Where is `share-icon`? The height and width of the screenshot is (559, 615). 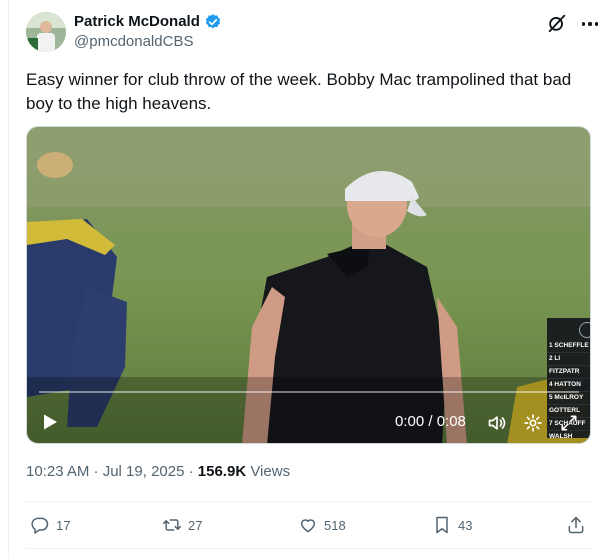
share-icon is located at coordinates (576, 525).